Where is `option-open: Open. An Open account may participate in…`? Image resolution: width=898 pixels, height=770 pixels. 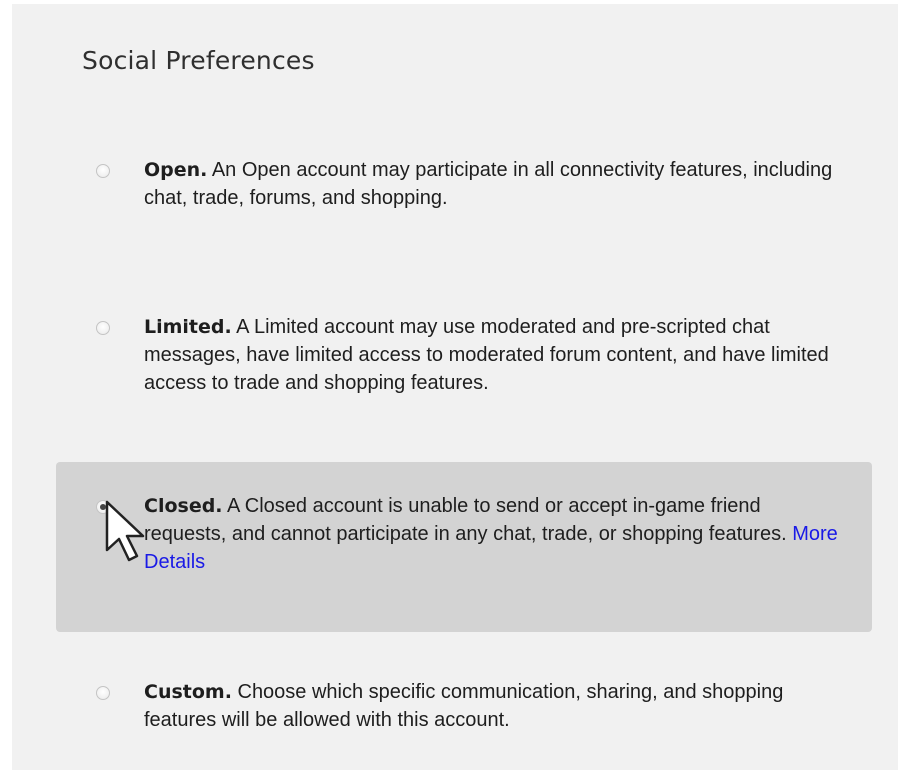 option-open: Open. An Open account may participate in… is located at coordinates (464, 184).